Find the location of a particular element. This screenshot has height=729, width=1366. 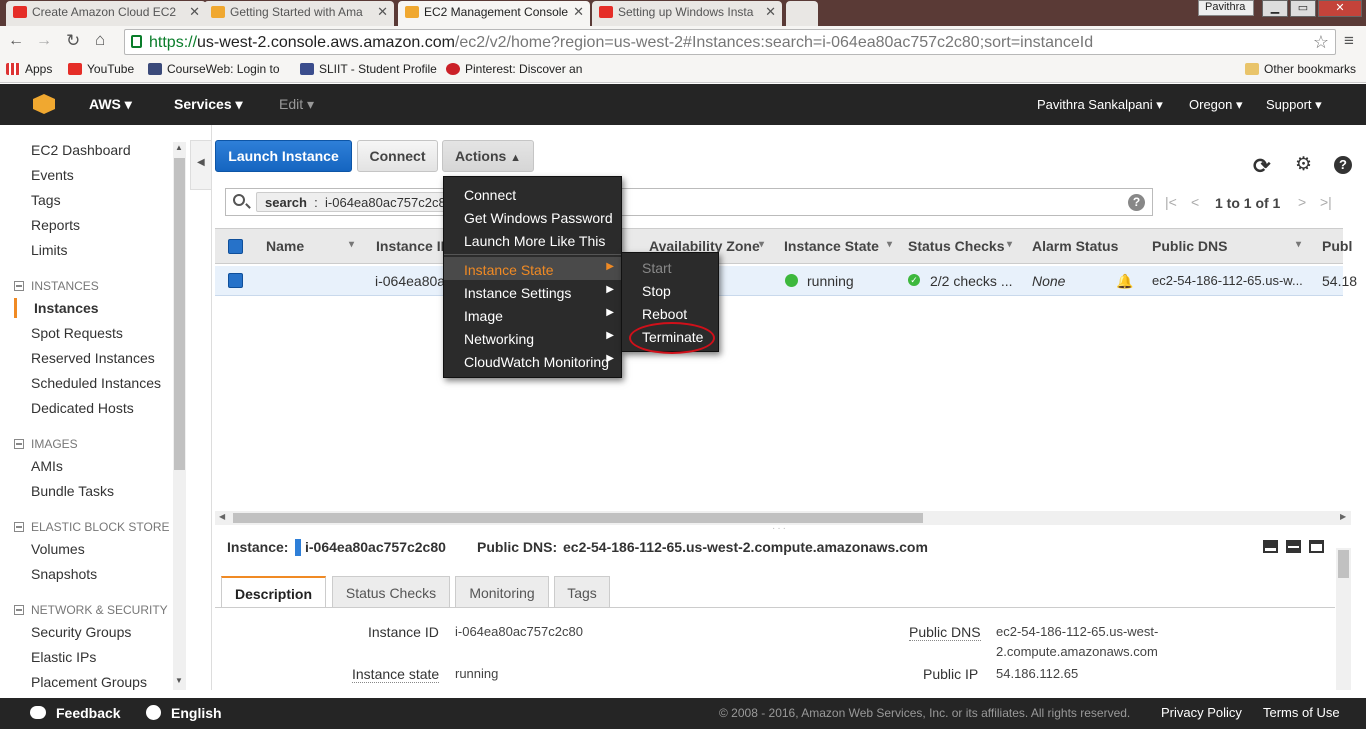

bookmark-courseweb: CourseWeb: Login to is located at coordinates (214, 69).